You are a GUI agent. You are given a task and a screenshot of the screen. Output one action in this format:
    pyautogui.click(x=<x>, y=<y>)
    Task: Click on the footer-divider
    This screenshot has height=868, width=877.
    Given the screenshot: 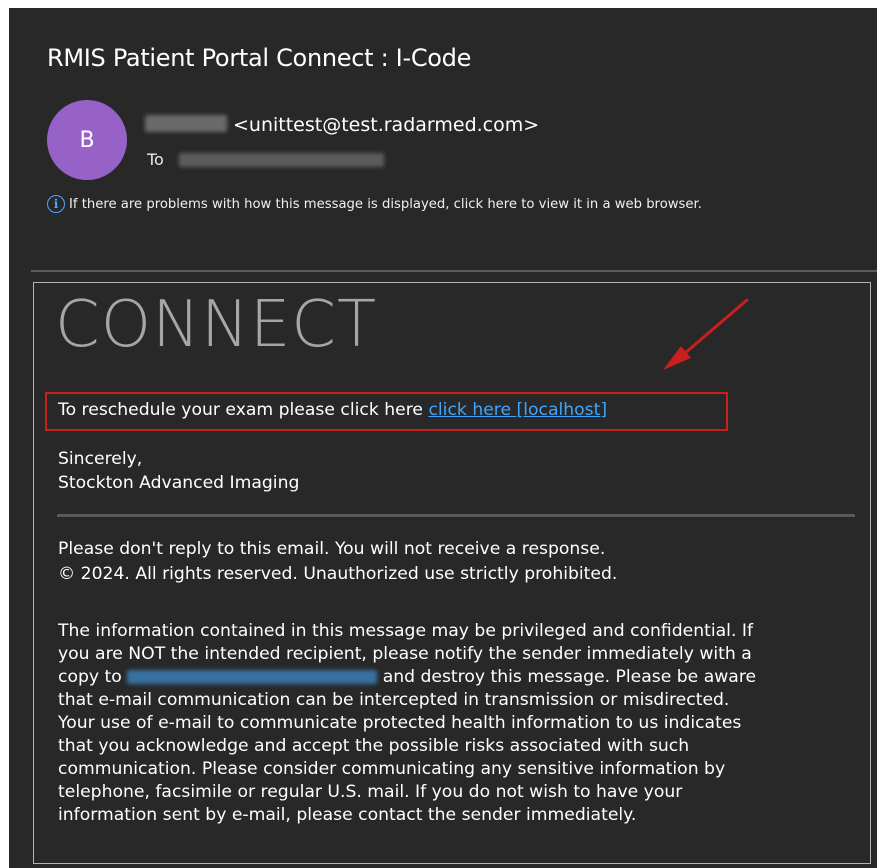 What is the action you would take?
    pyautogui.click(x=456, y=515)
    